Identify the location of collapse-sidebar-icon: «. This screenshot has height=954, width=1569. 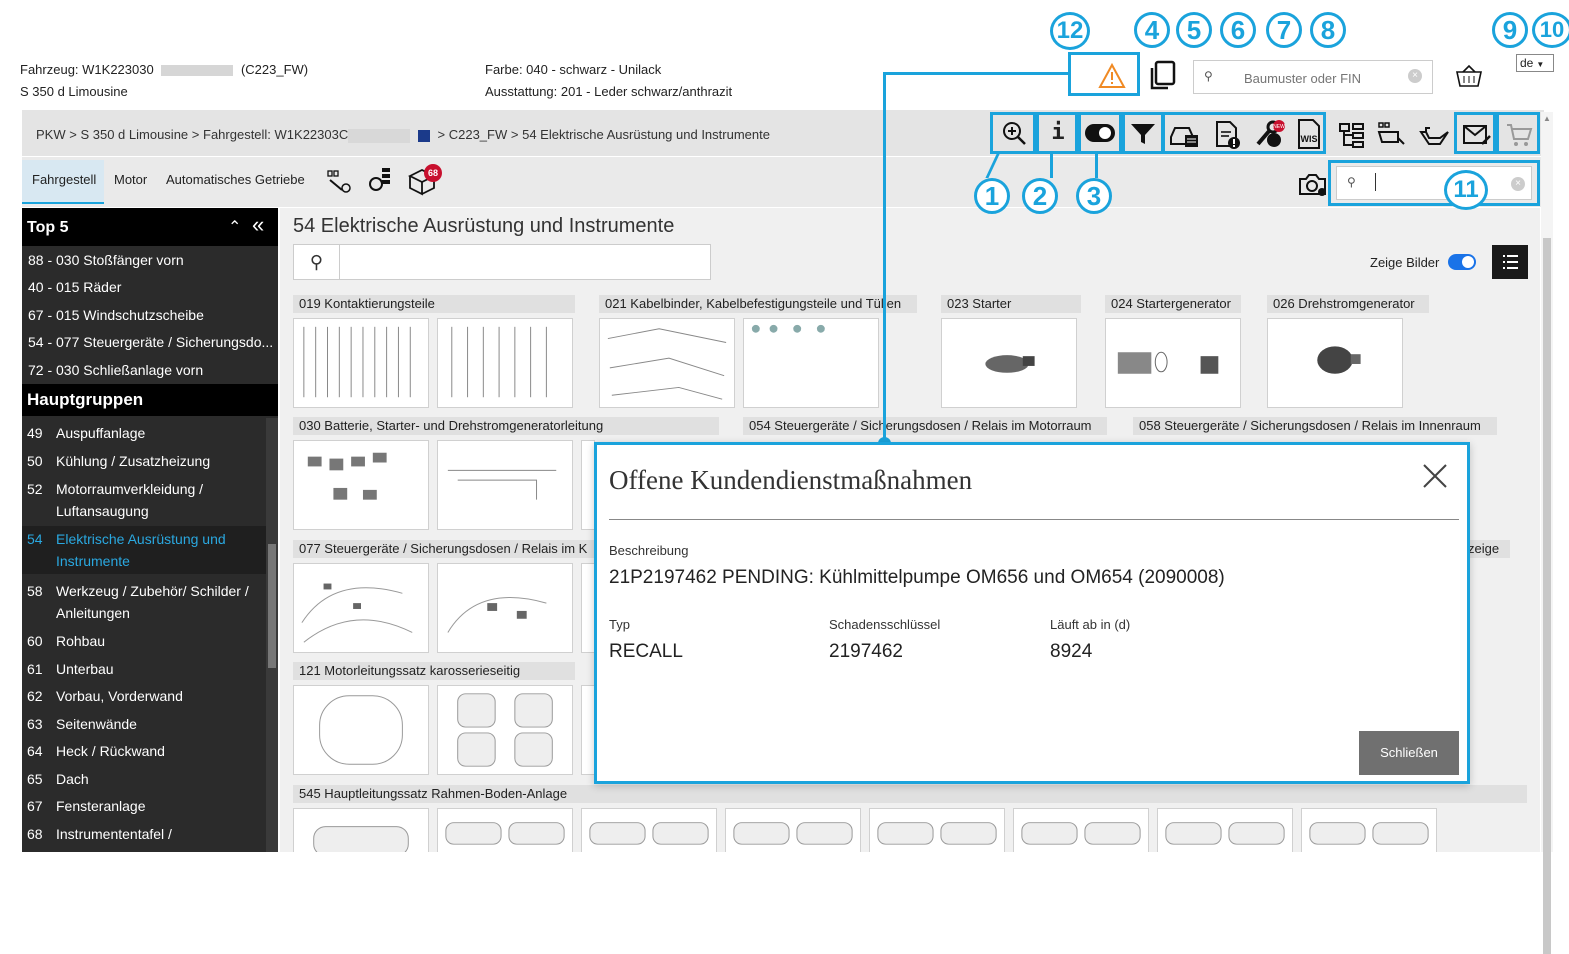
(258, 225).